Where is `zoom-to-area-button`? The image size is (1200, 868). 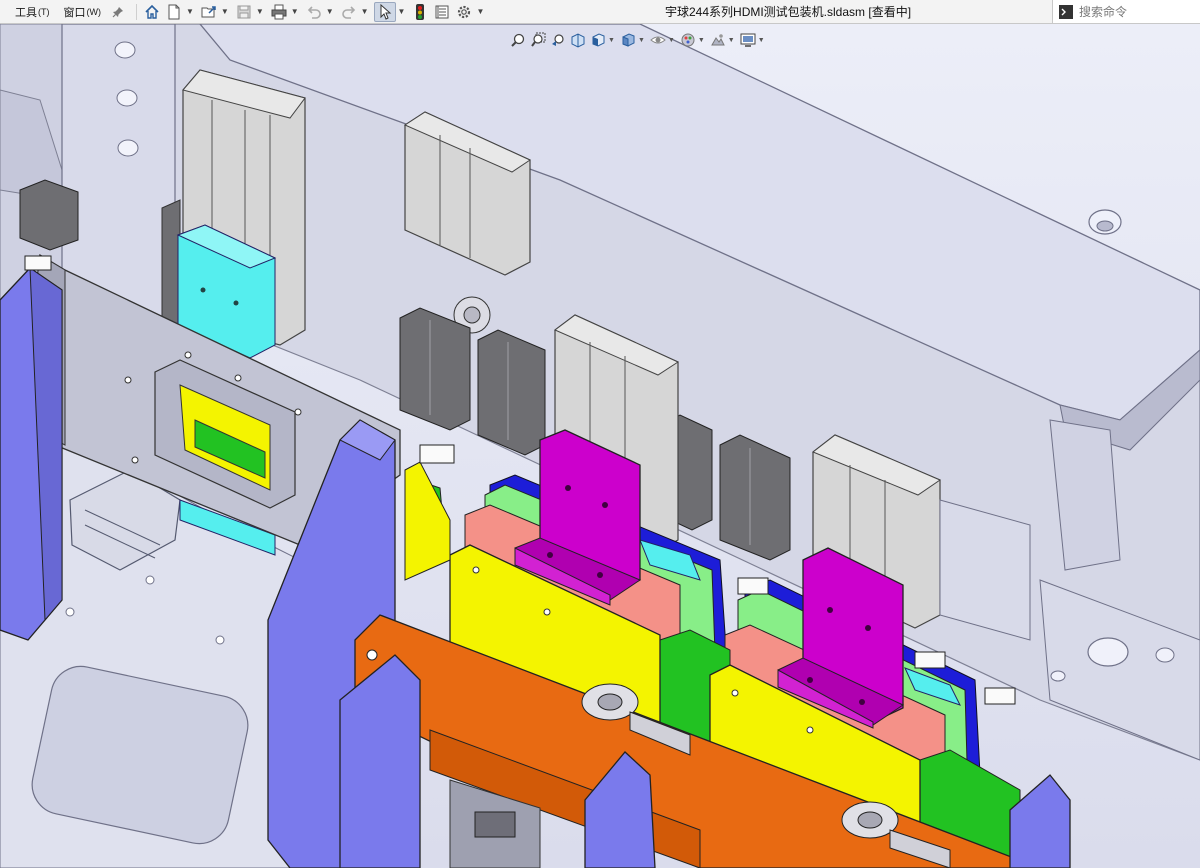 zoom-to-area-button is located at coordinates (538, 40).